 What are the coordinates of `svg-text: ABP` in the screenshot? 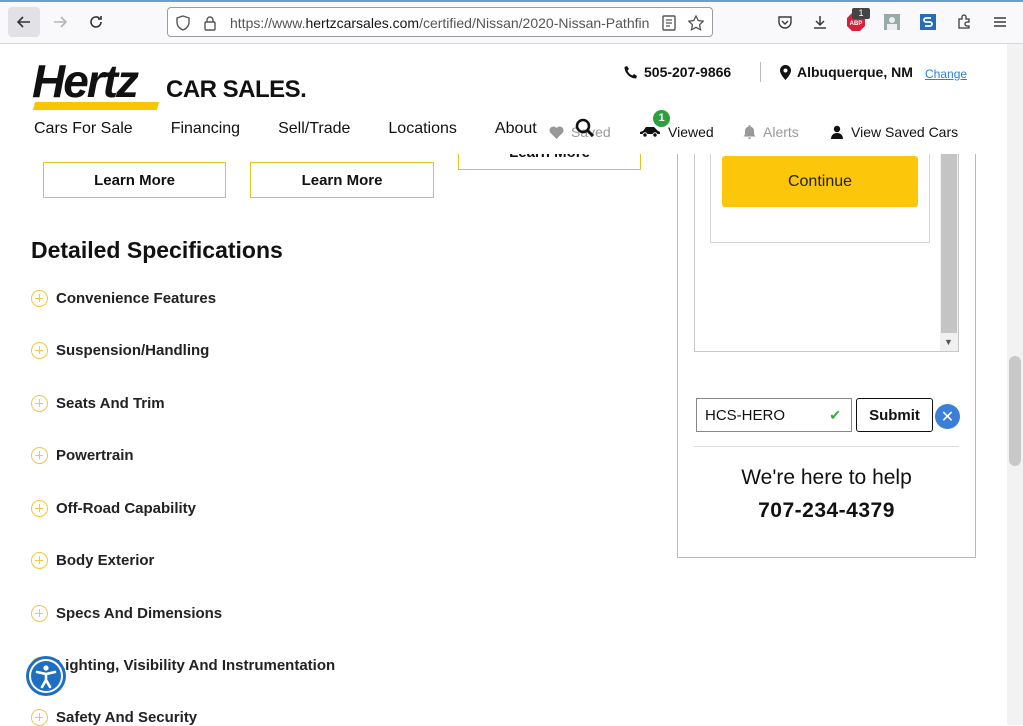 It's located at (856, 24).